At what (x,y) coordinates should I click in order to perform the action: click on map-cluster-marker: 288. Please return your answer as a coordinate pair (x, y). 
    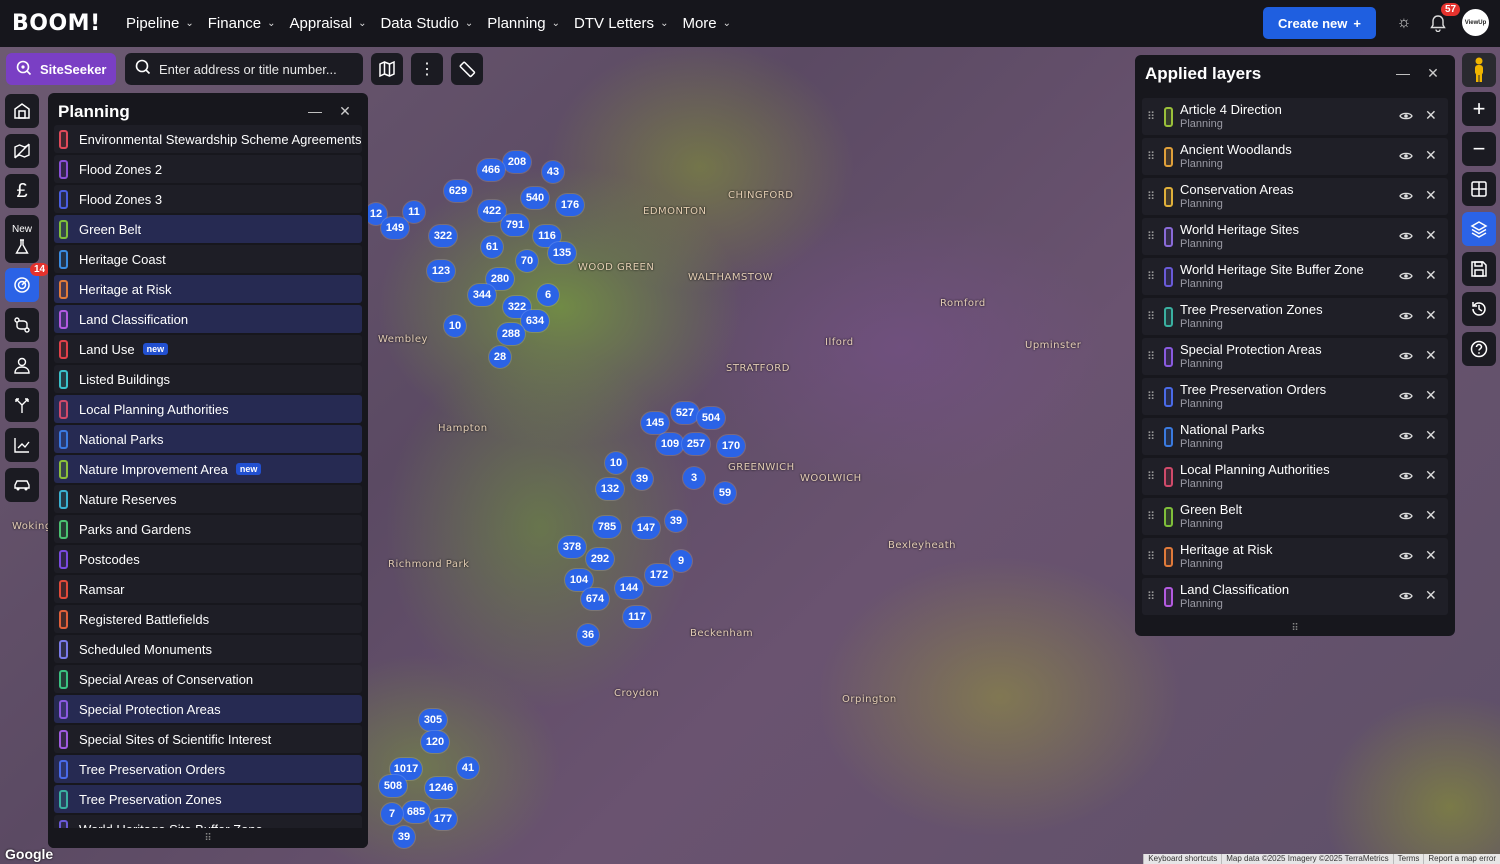
    Looking at the image, I should click on (511, 334).